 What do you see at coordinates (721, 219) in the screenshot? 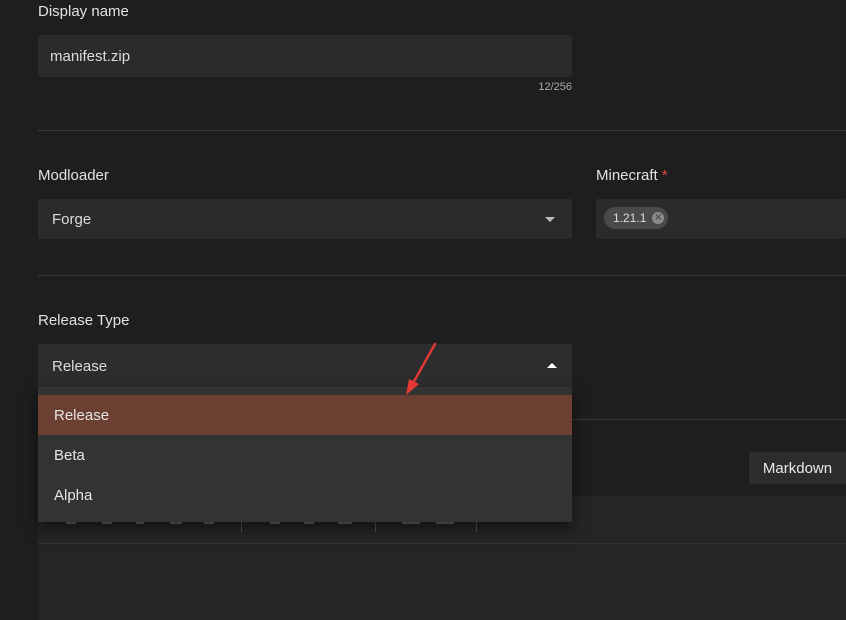
I see `minecraft-version-multiselect: 1.21.1 ×` at bounding box center [721, 219].